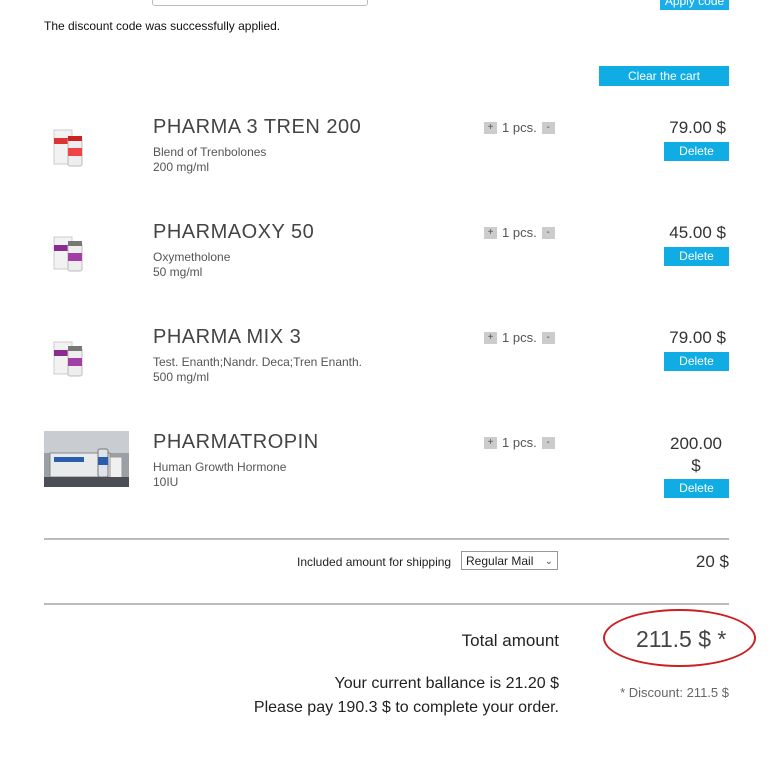 The height and width of the screenshot is (764, 772). Describe the element at coordinates (210, 159) in the screenshot. I see `product-description: Blend of Trenbolones 200 mg/ml` at that location.